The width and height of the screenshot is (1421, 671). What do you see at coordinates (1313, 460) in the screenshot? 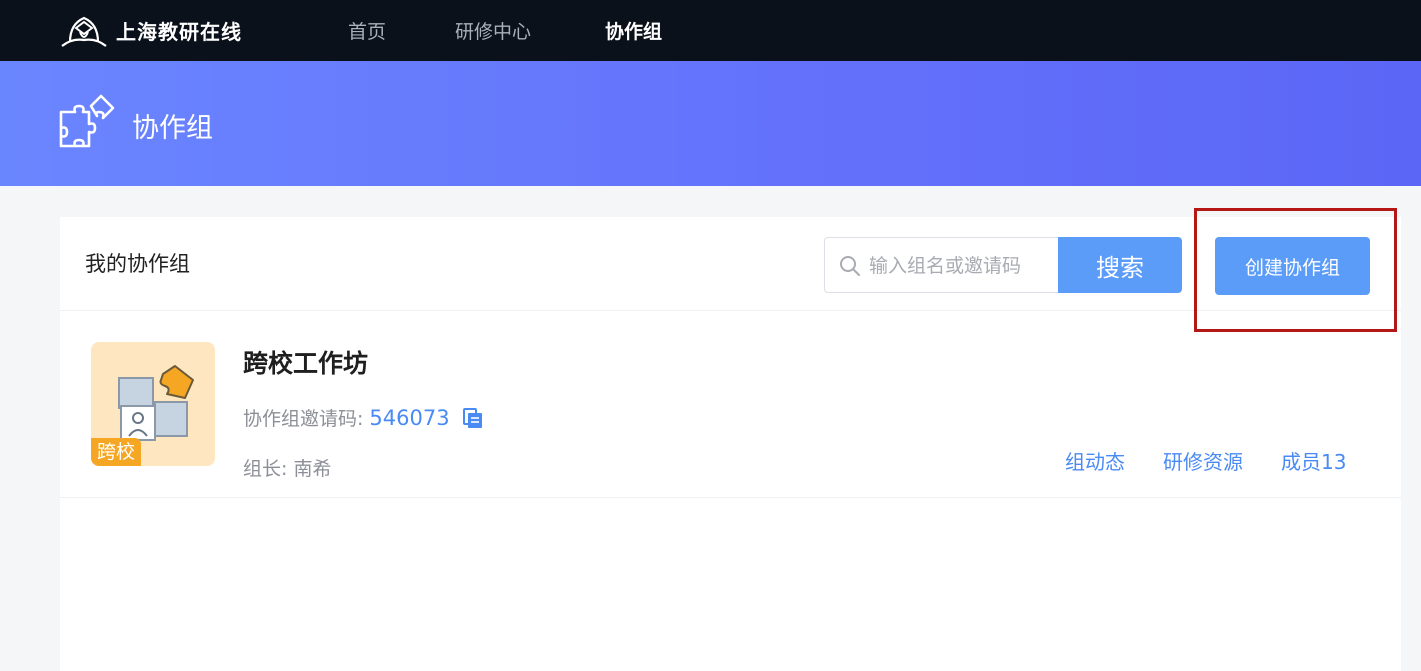
I see `group-members-link: 成员13` at bounding box center [1313, 460].